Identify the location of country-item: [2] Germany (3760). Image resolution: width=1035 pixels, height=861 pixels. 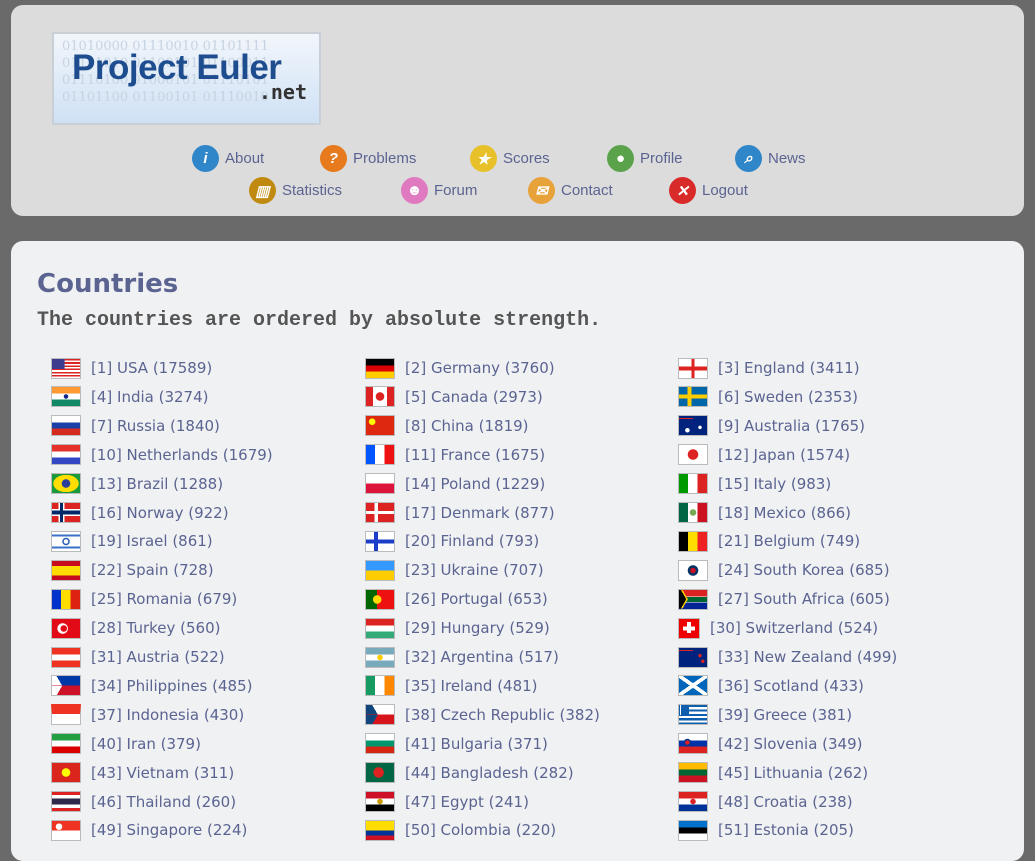
(460, 368).